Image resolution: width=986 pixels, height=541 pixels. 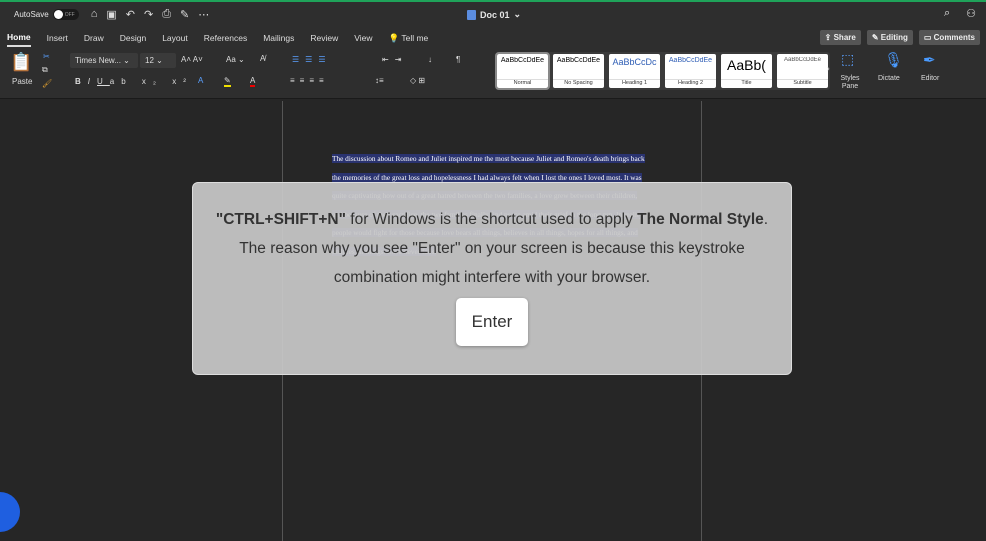 I want to click on document-title: Doc 01 ⌄, so click(x=494, y=14).